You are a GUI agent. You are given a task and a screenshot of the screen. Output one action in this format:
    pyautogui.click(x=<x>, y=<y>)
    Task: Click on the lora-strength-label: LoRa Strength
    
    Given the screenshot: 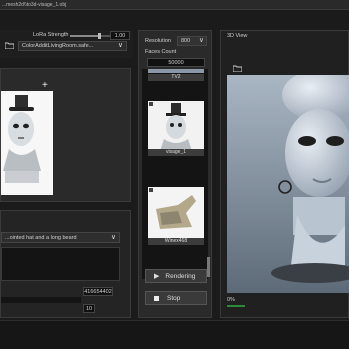 What is the action you would take?
    pyautogui.click(x=51, y=35)
    